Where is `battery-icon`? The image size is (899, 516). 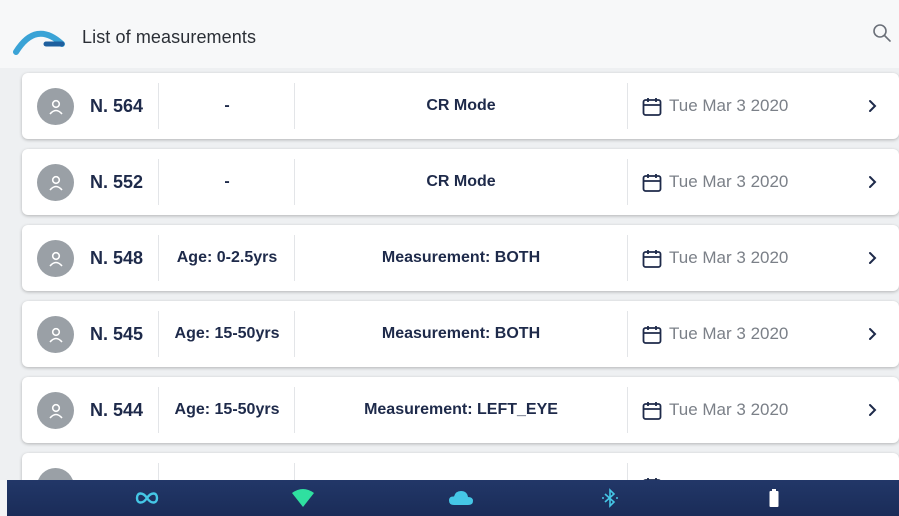
battery-icon is located at coordinates (774, 498).